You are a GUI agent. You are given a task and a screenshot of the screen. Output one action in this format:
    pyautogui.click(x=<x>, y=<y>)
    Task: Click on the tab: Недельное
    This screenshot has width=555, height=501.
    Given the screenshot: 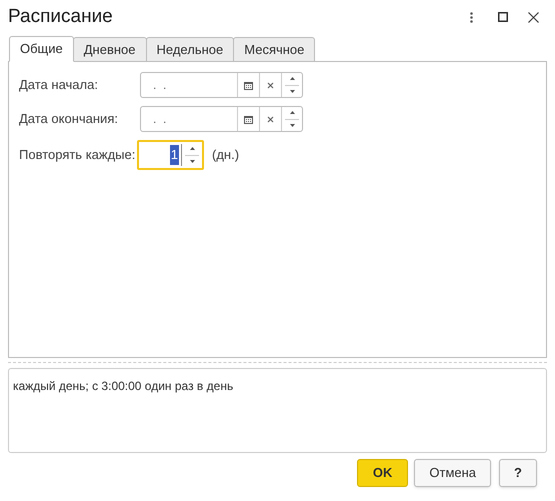 What is the action you would take?
    pyautogui.click(x=190, y=49)
    